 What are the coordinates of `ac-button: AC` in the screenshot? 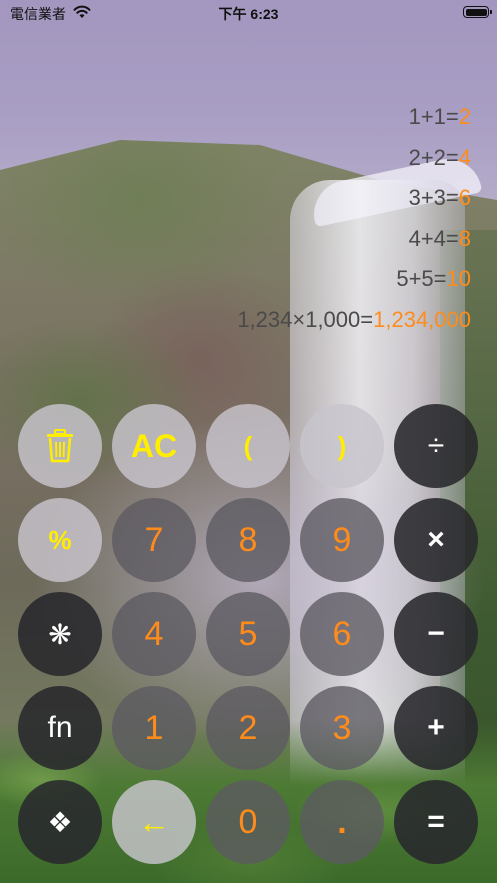 It's located at (154, 446).